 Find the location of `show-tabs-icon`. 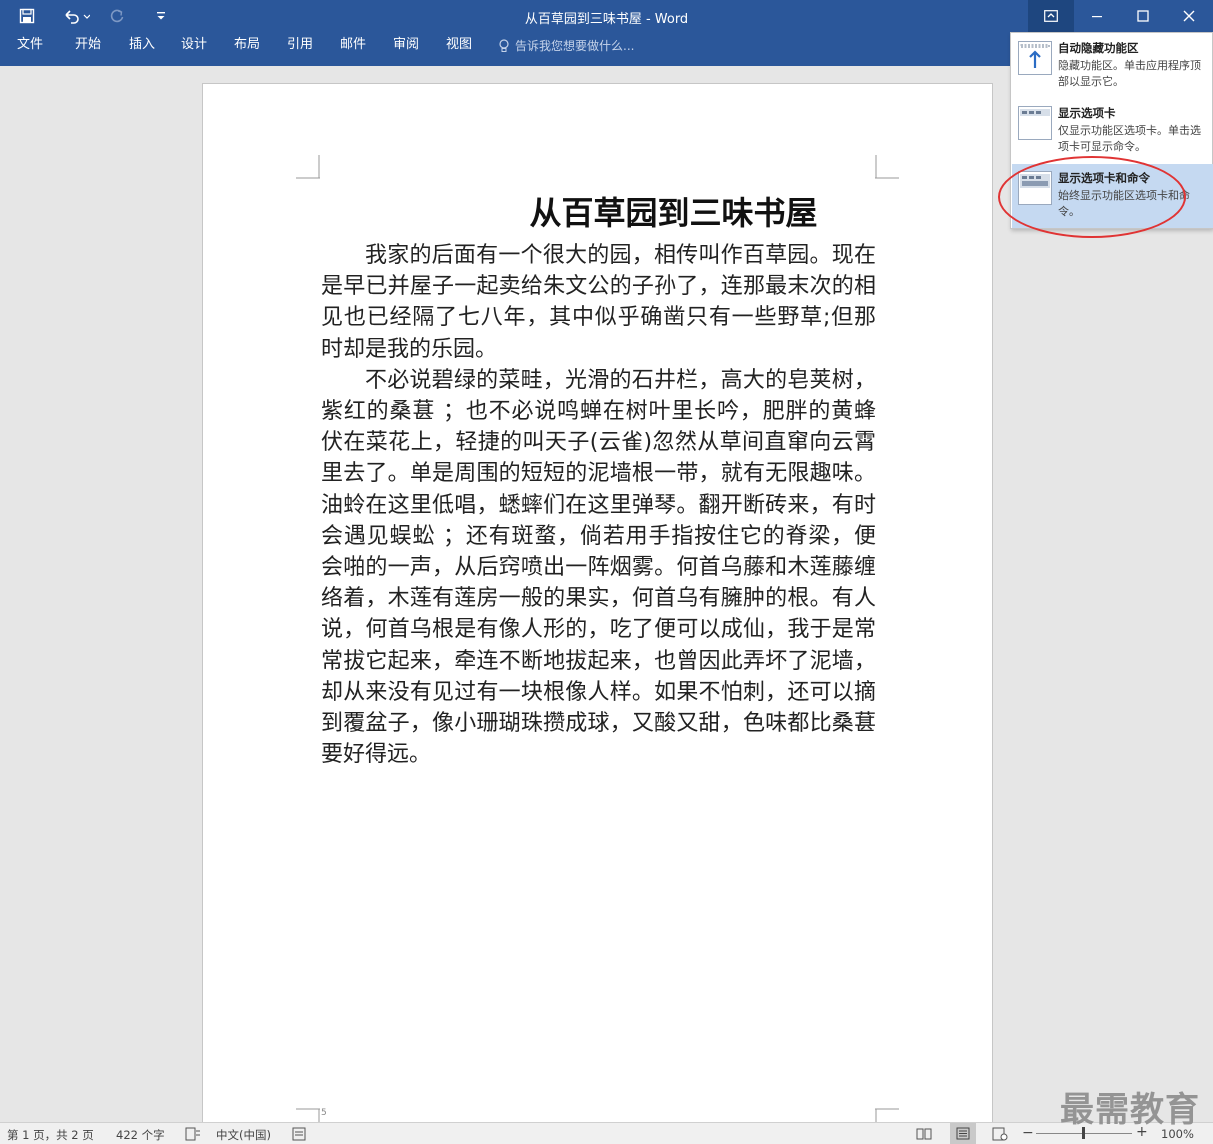

show-tabs-icon is located at coordinates (1035, 123).